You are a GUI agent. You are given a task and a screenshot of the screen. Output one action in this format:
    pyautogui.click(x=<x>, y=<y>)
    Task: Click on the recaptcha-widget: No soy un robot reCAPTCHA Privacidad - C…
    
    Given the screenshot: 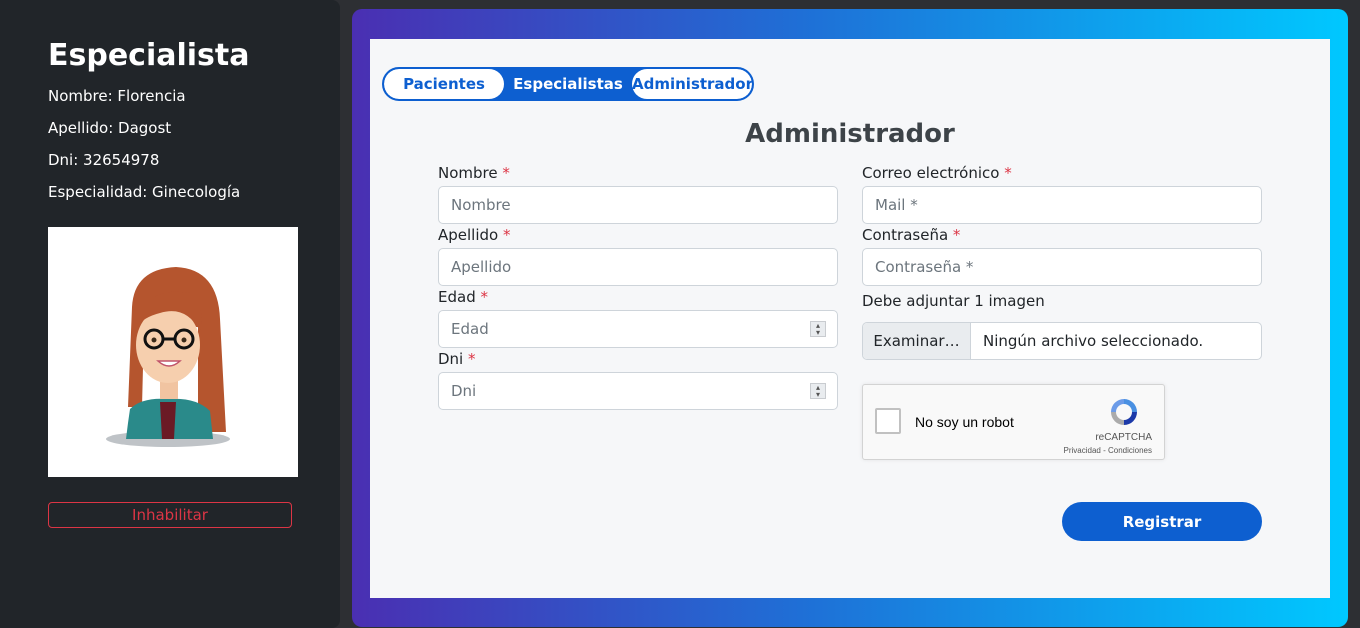 What is the action you would take?
    pyautogui.click(x=1013, y=422)
    